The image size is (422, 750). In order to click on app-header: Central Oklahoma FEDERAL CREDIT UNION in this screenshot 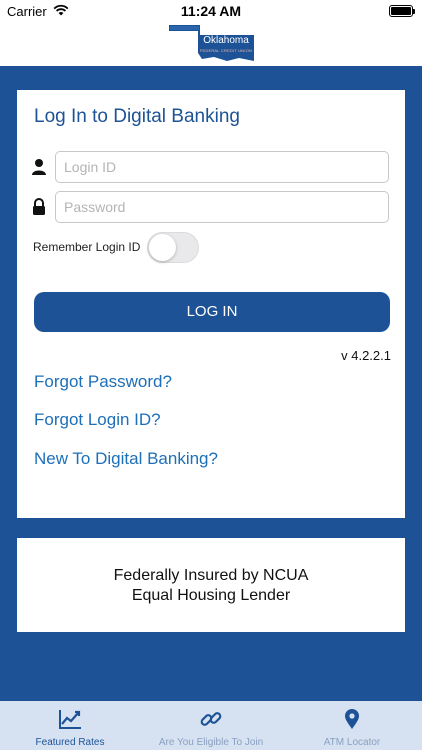, I will do `click(211, 44)`.